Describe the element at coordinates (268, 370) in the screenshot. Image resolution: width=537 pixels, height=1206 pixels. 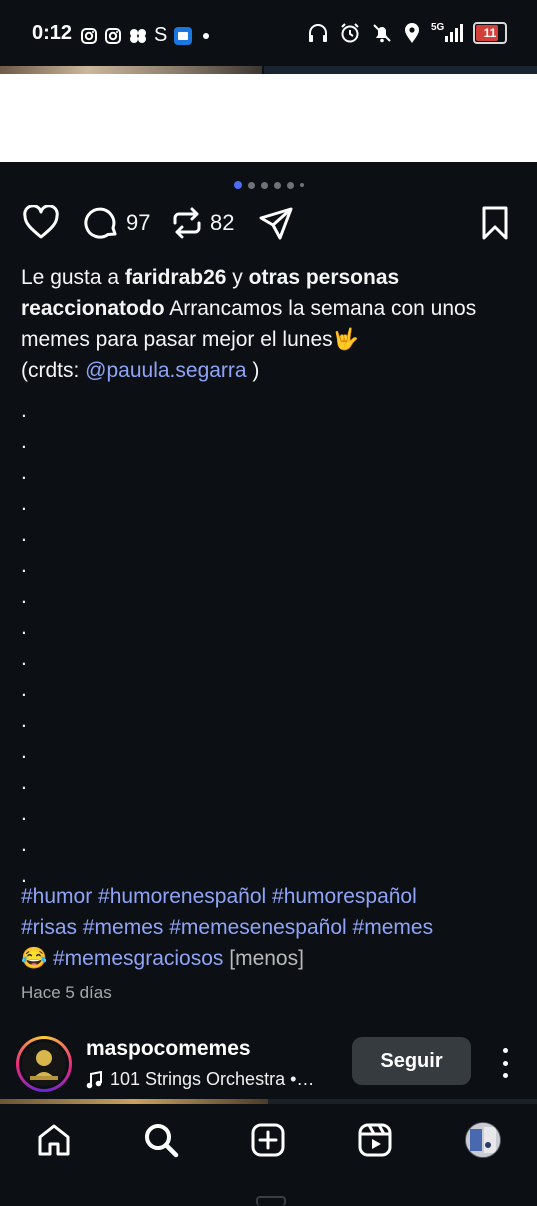
I see `credits-line: (crdts: @pauula.segarra )` at that location.